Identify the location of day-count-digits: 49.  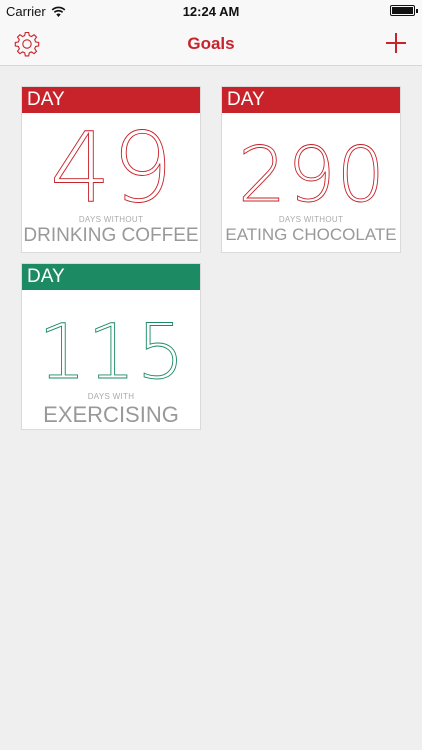
(111, 168).